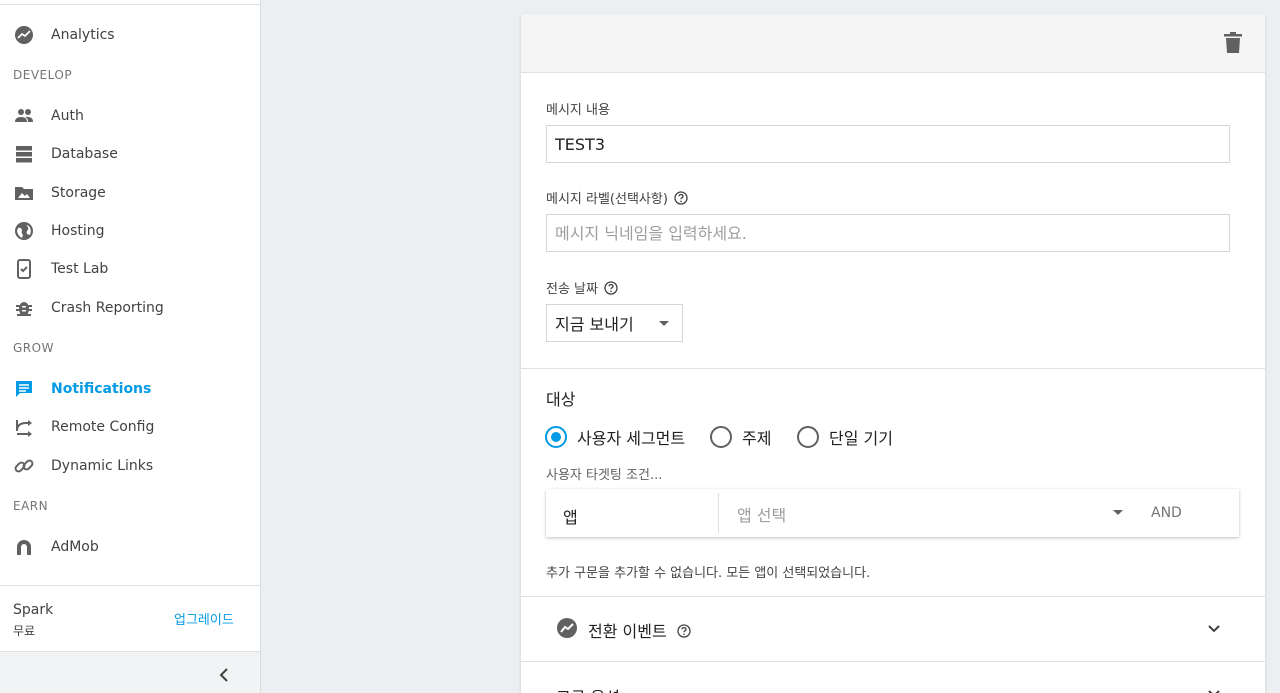  Describe the element at coordinates (24, 269) in the screenshot. I see `test-lab-icon` at that location.